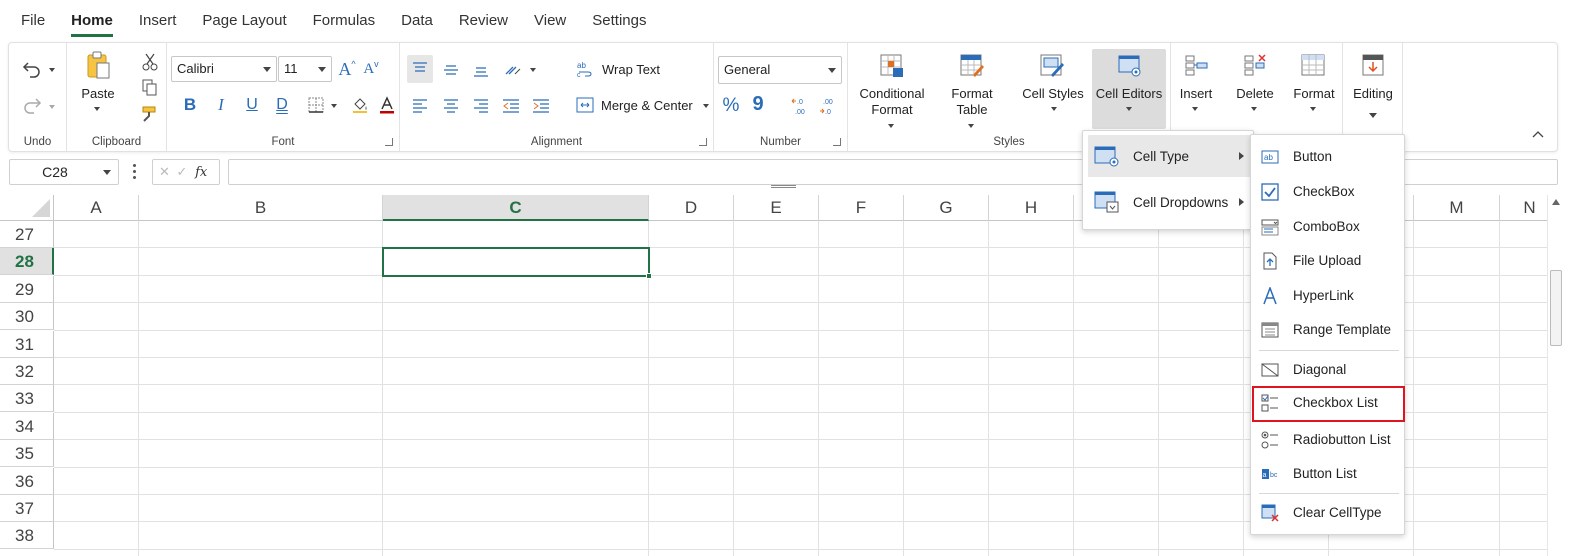 Image resolution: width=1584 pixels, height=556 pixels. I want to click on wrap-text-button: Wrap Text, so click(631, 70).